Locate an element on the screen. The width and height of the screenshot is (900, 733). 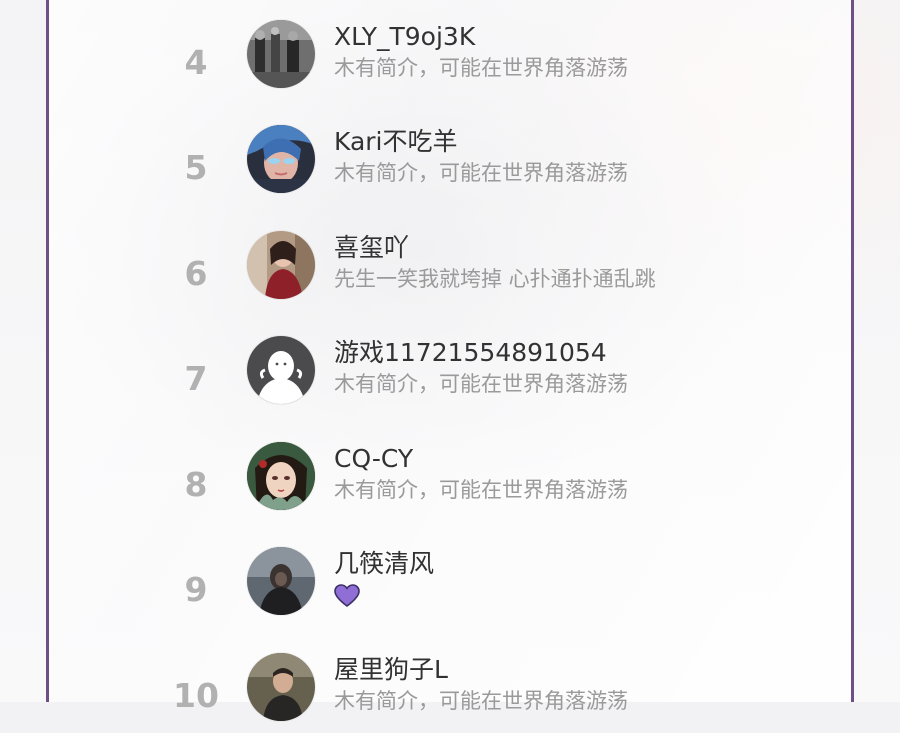
user-bio: 先生一笑我就垮掉 心扑通扑通乱跳 is located at coordinates (495, 279).